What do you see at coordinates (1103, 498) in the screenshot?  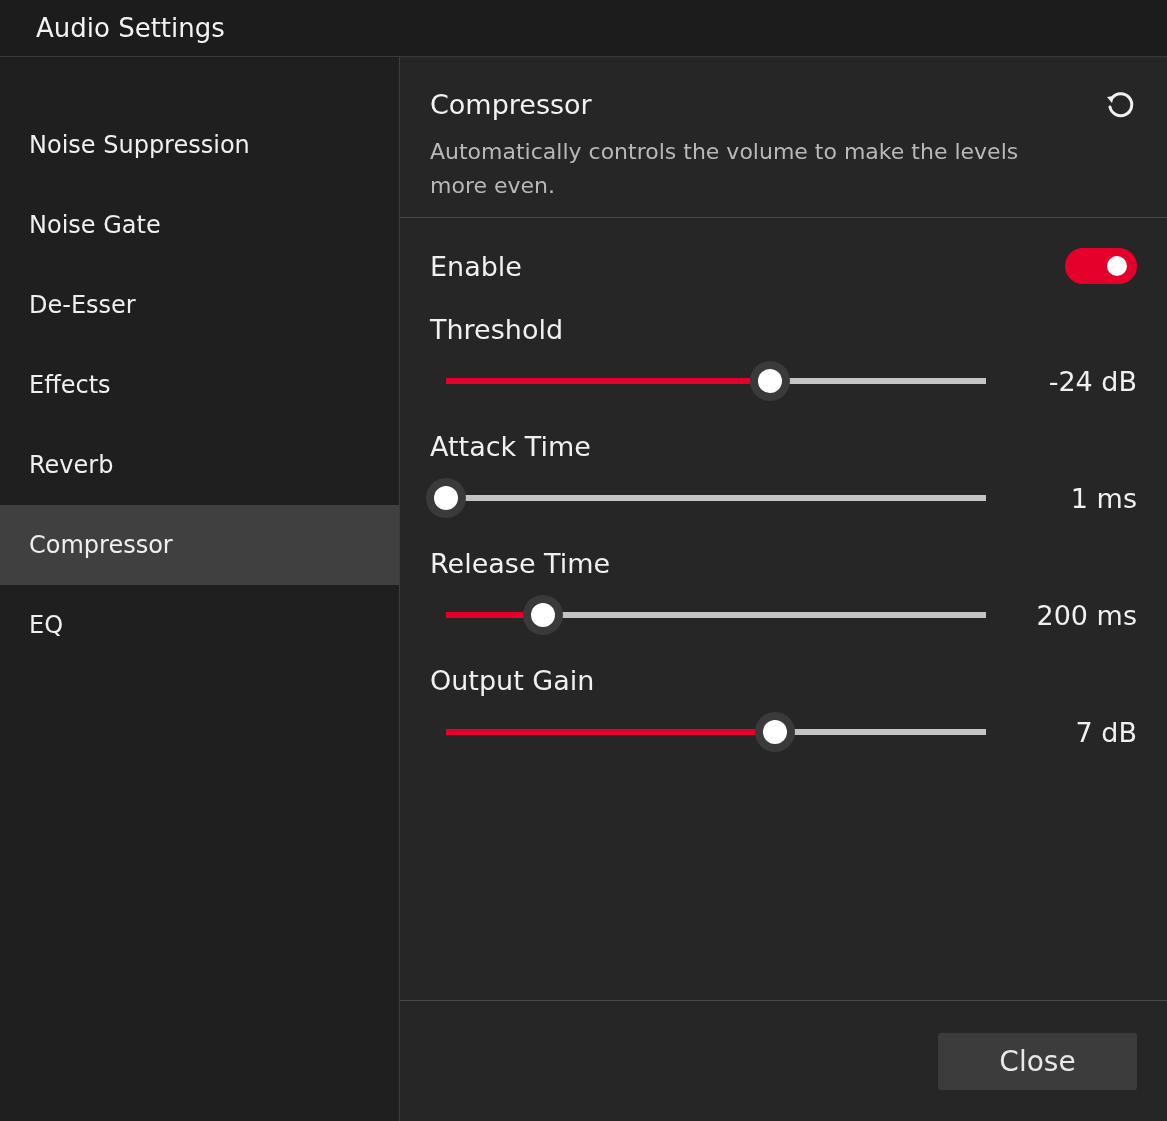 I see `value-text: 1 ms` at bounding box center [1103, 498].